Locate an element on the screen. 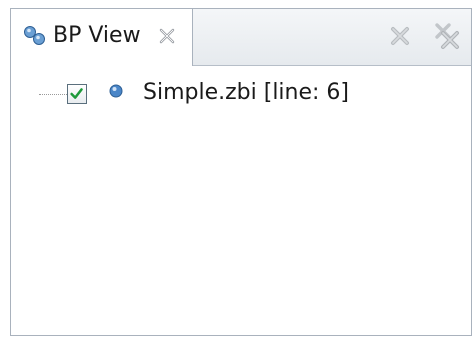 This screenshot has width=474, height=339. tab-title: BP View is located at coordinates (97, 35).